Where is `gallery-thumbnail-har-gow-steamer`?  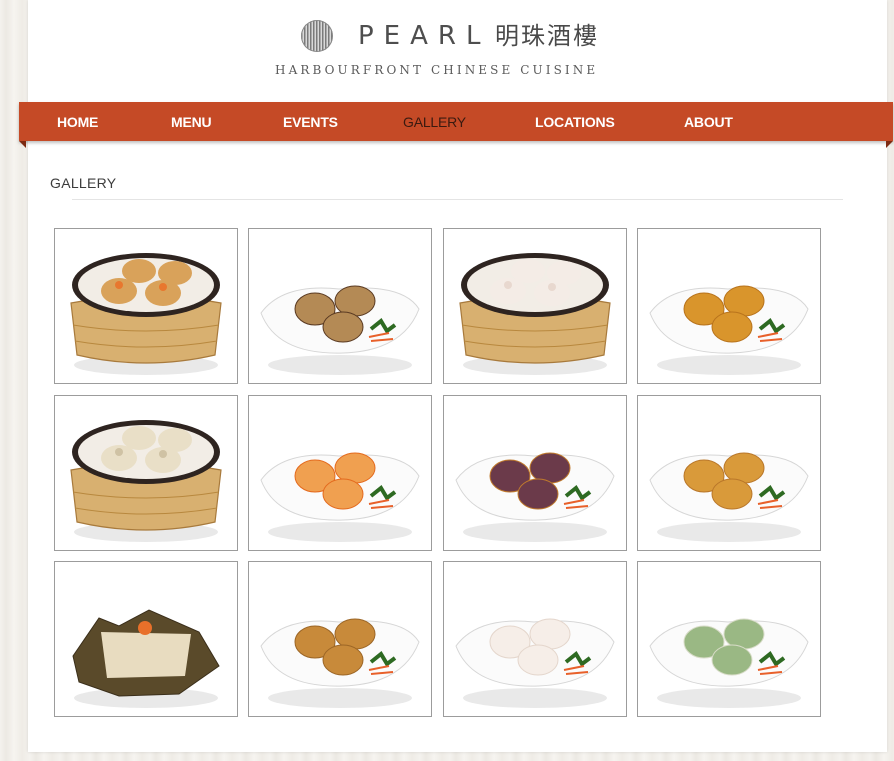 gallery-thumbnail-har-gow-steamer is located at coordinates (535, 306).